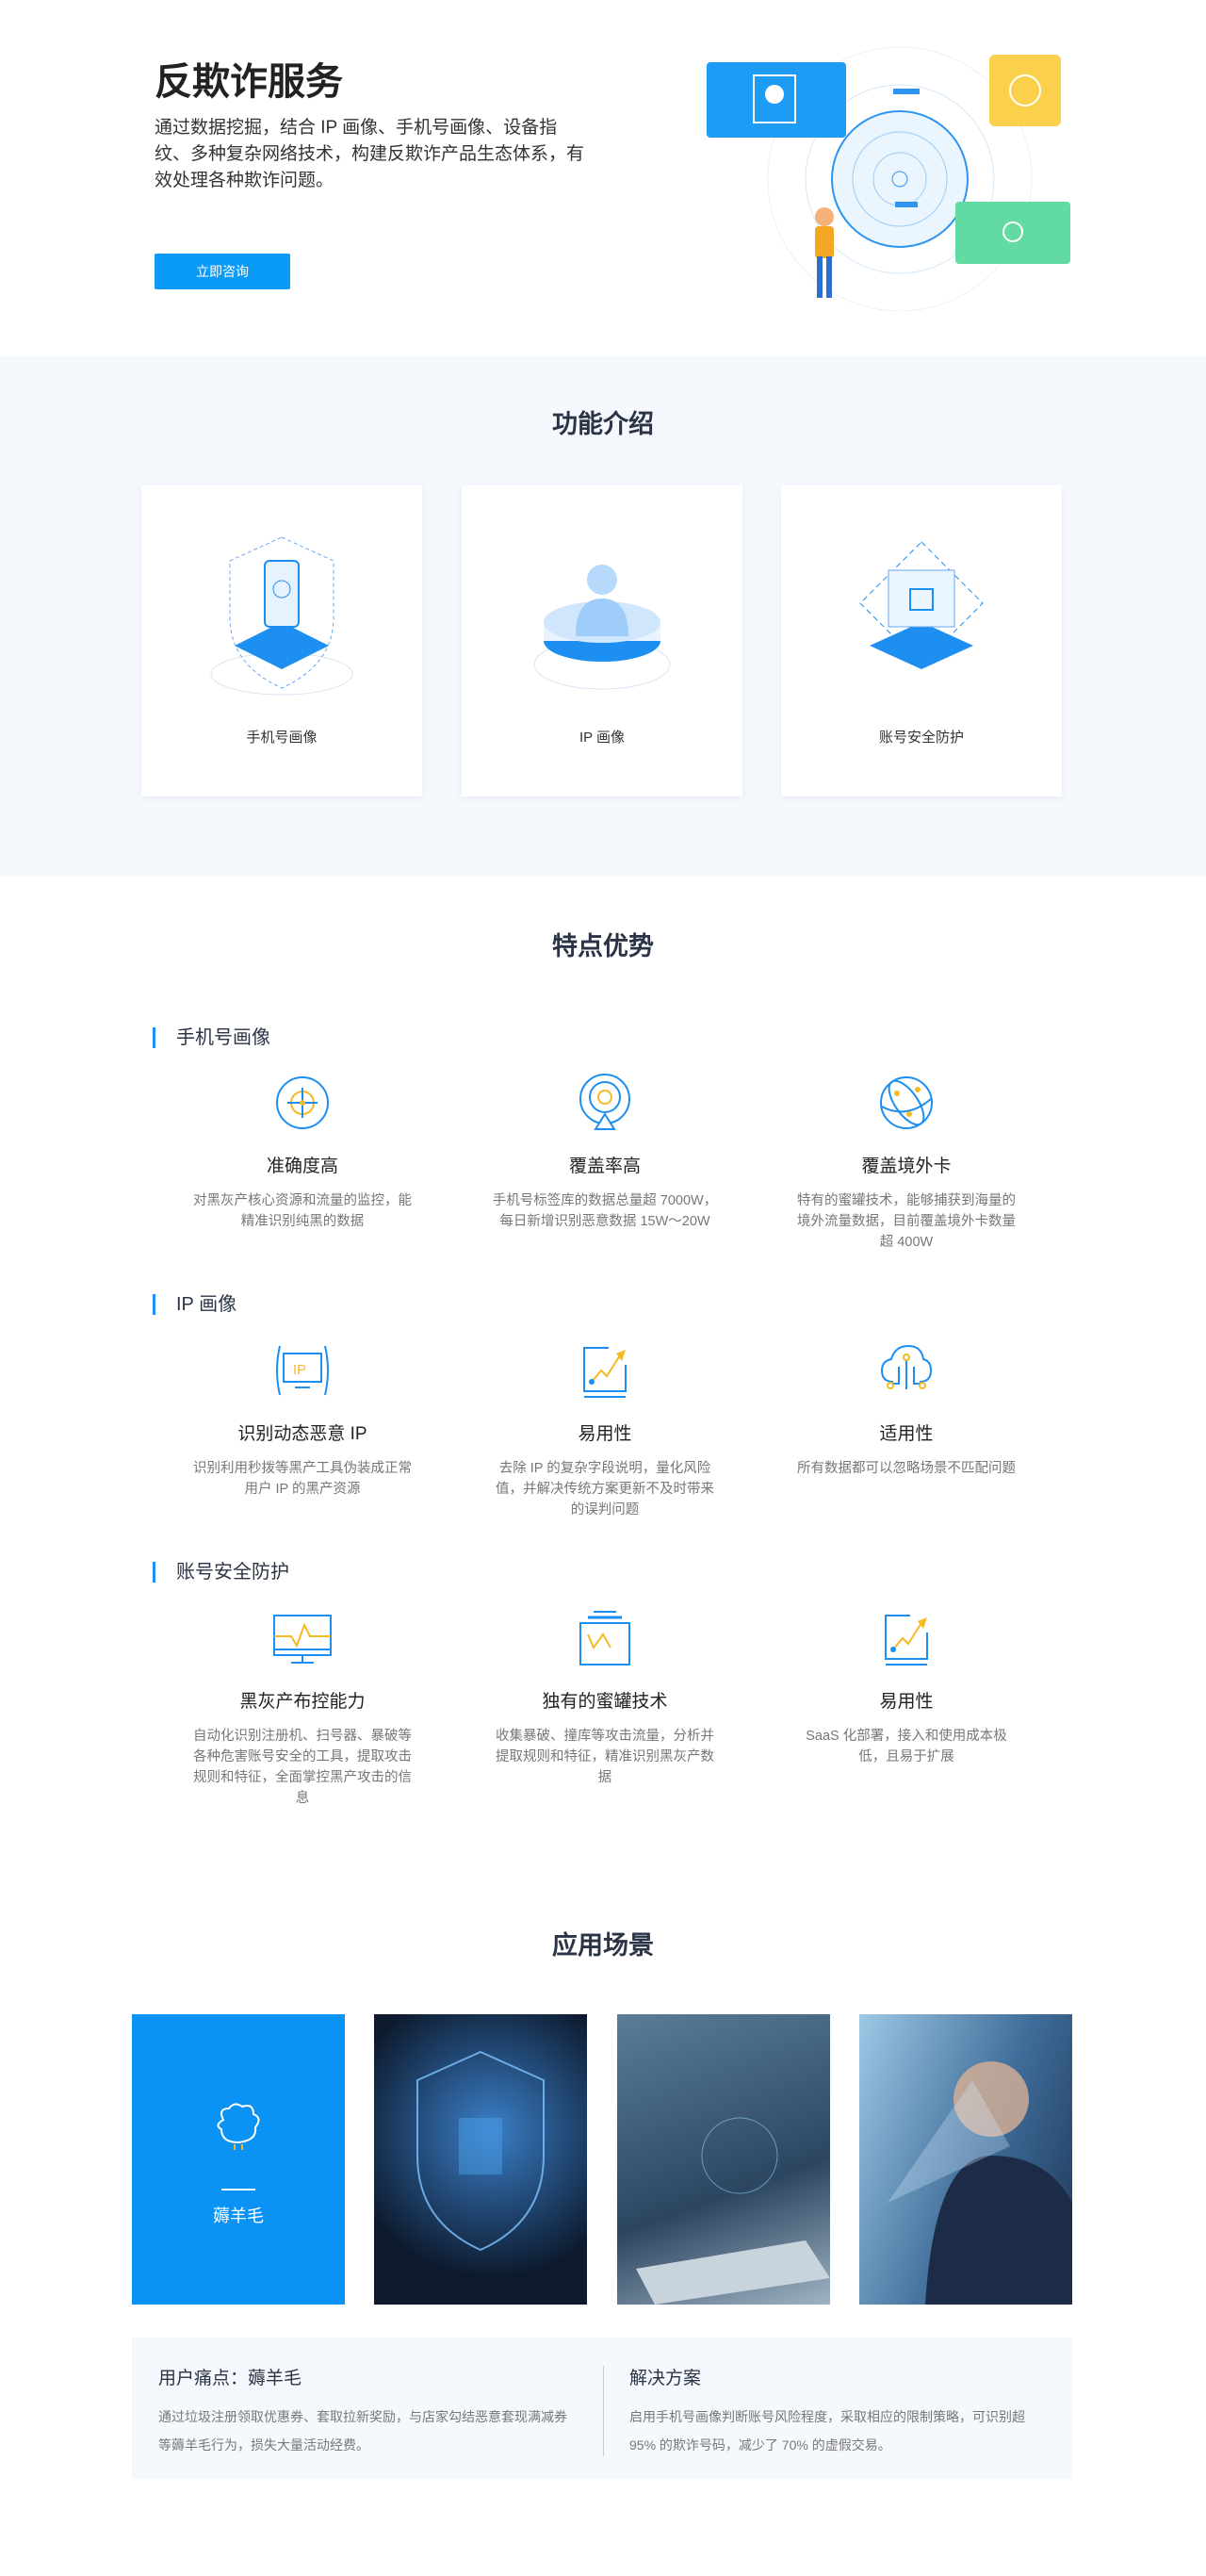  Describe the element at coordinates (603, 1946) in the screenshot. I see `scenes-title: 应用场景` at that location.